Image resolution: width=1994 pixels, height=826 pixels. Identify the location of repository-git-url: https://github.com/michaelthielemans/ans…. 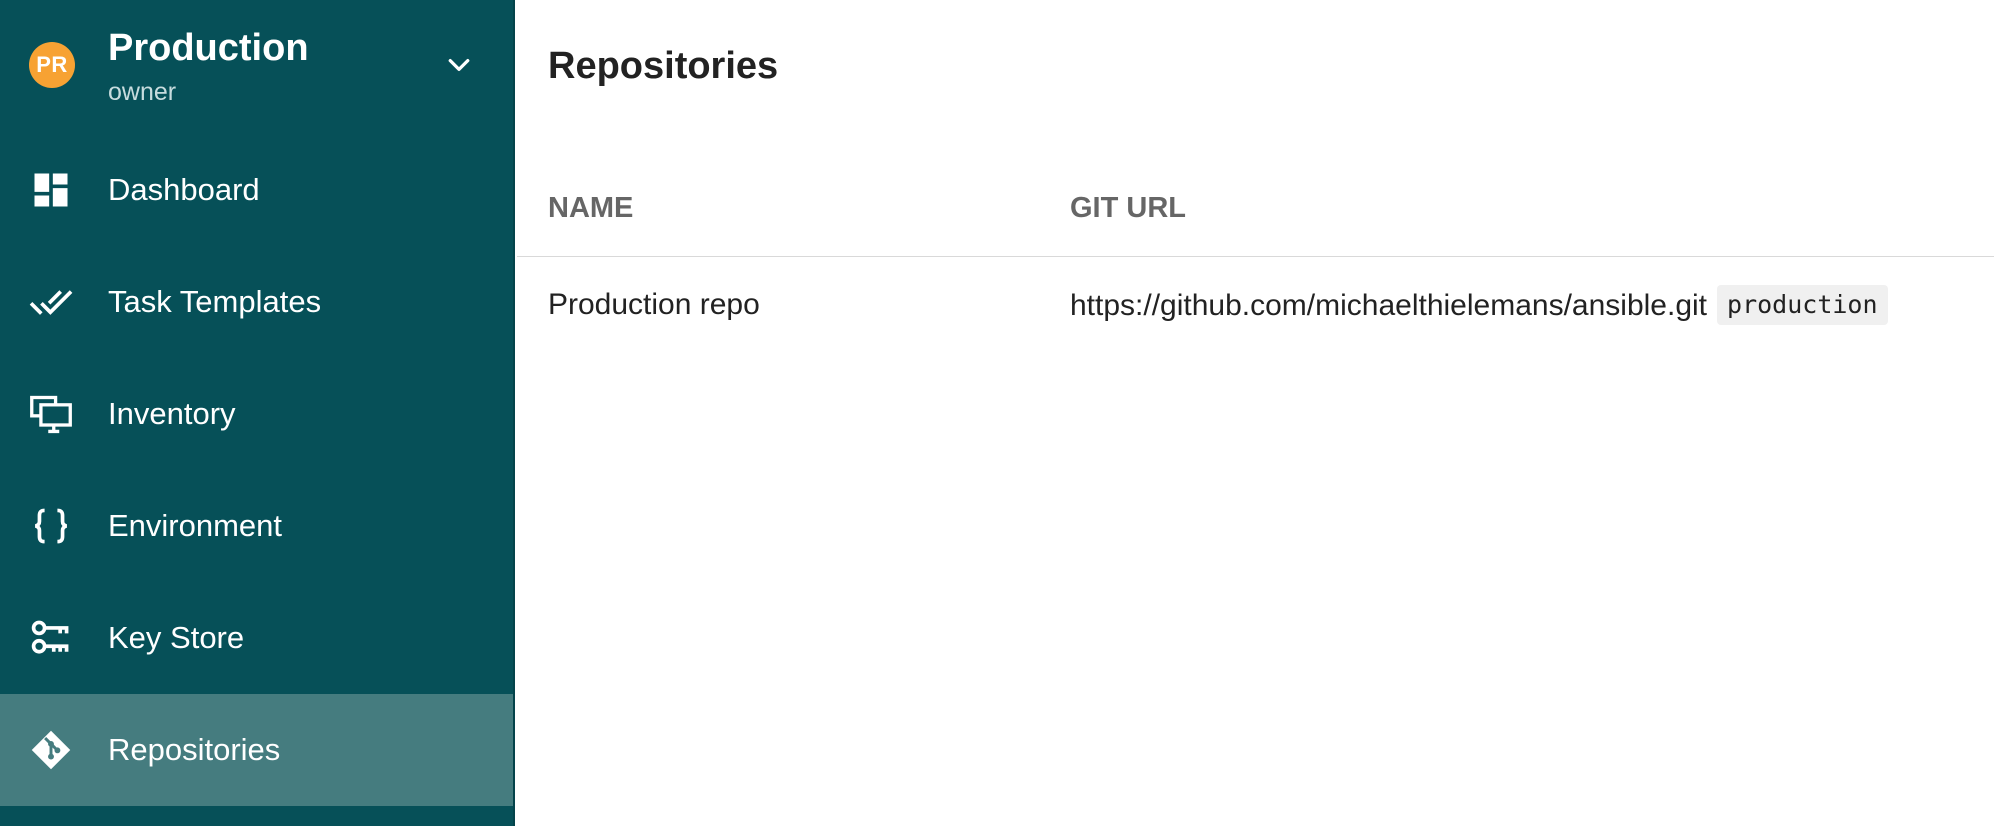
(1389, 305).